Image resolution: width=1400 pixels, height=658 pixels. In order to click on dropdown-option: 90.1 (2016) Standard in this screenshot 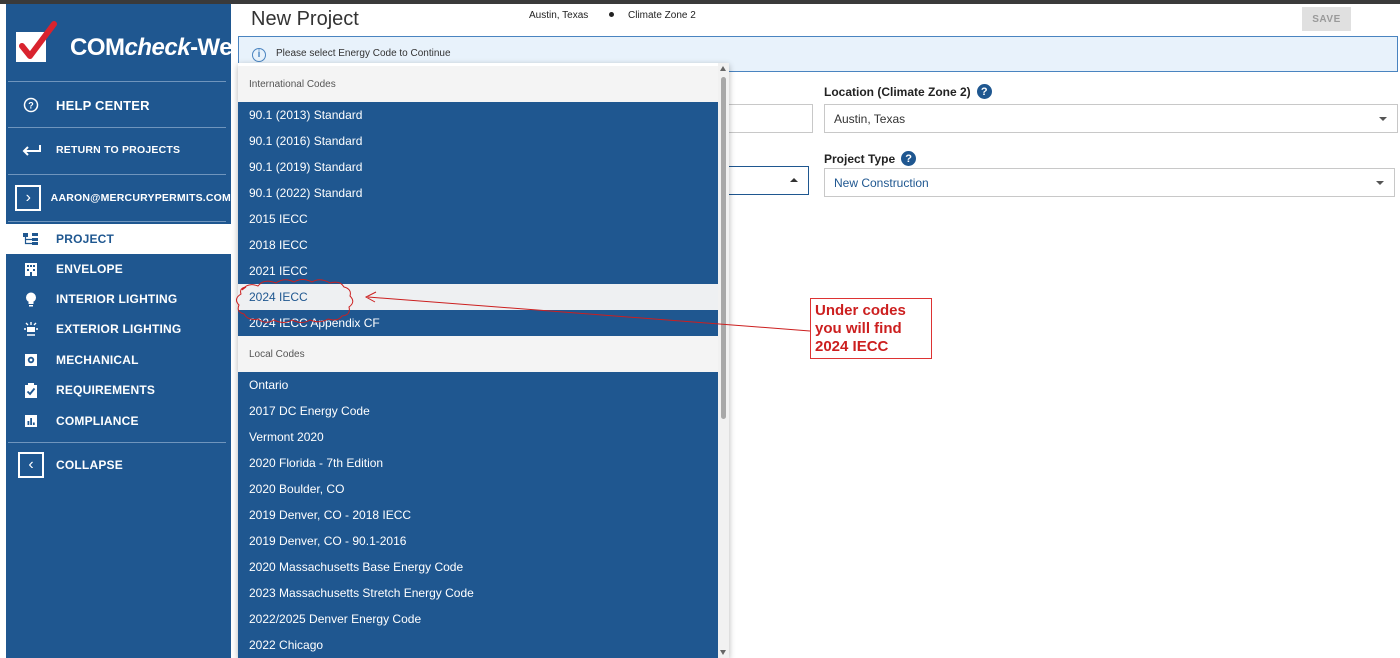, I will do `click(478, 141)`.